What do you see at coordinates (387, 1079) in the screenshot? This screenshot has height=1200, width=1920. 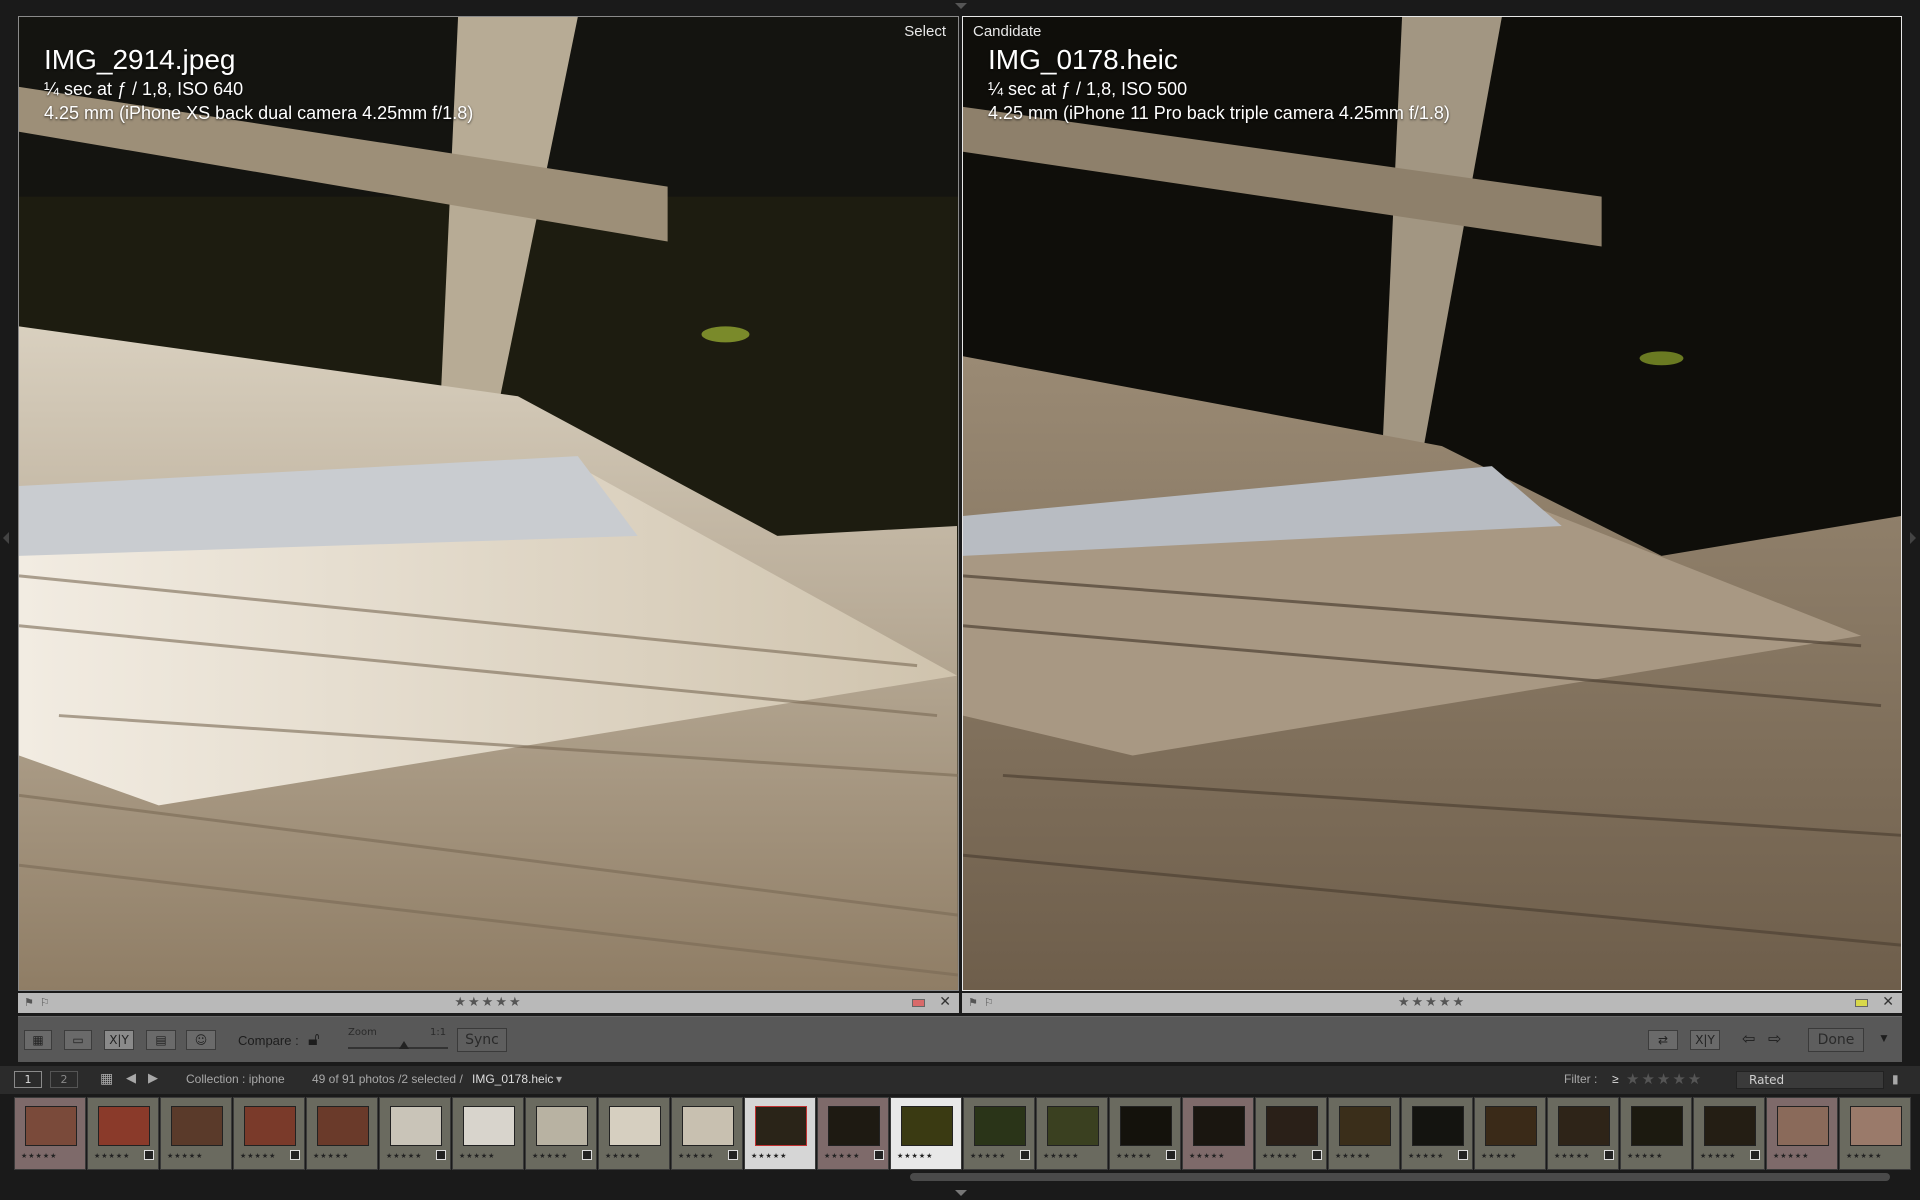 I see `photo-count: 49 of 91 photos /2 selected /` at bounding box center [387, 1079].